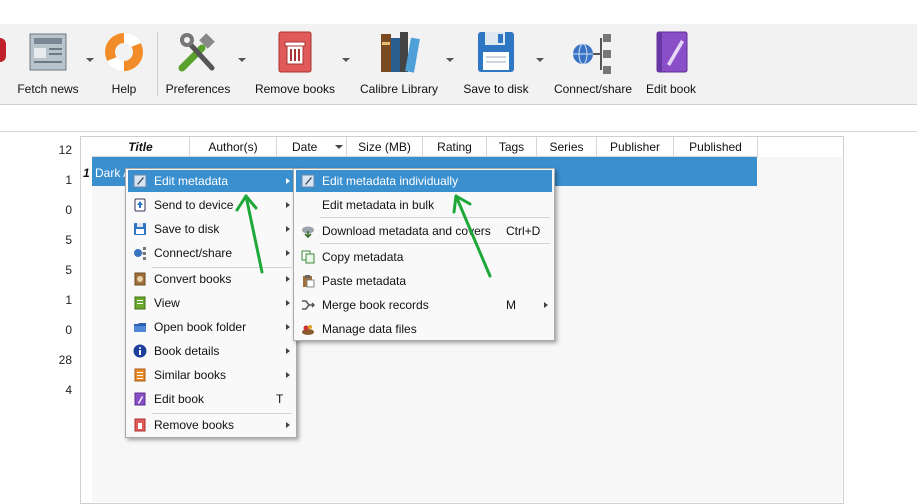  What do you see at coordinates (363, 236) in the screenshot?
I see `annotation-arrows-overlay` at bounding box center [363, 236].